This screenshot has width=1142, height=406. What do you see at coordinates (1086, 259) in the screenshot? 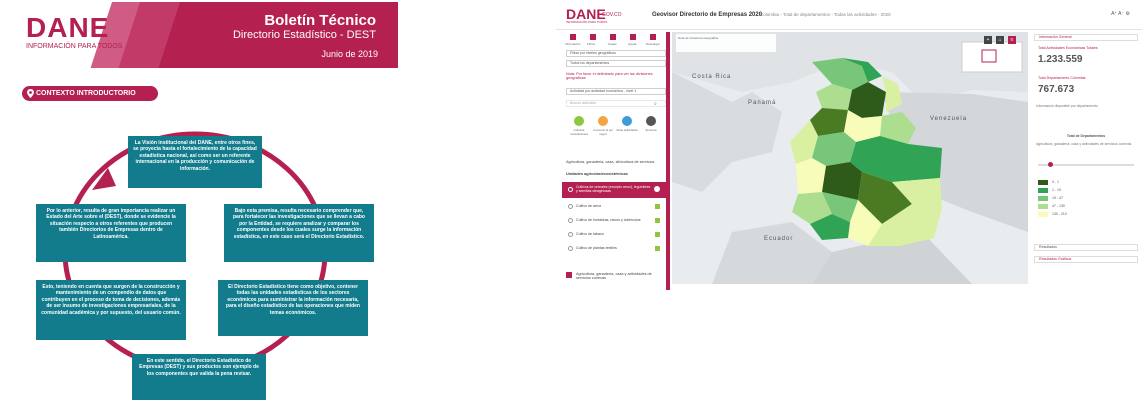
I see `results-charts-header: Resultados Gráficos` at bounding box center [1086, 259].